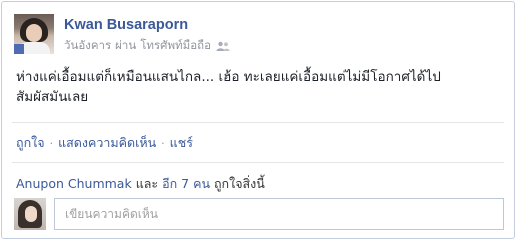 This screenshot has height=241, width=517. I want to click on friends-icon, so click(223, 46).